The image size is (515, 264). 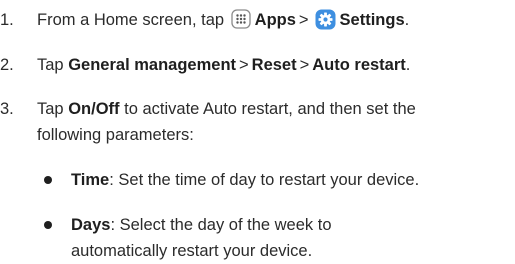 I want to click on step-number: 1., so click(x=7, y=20).